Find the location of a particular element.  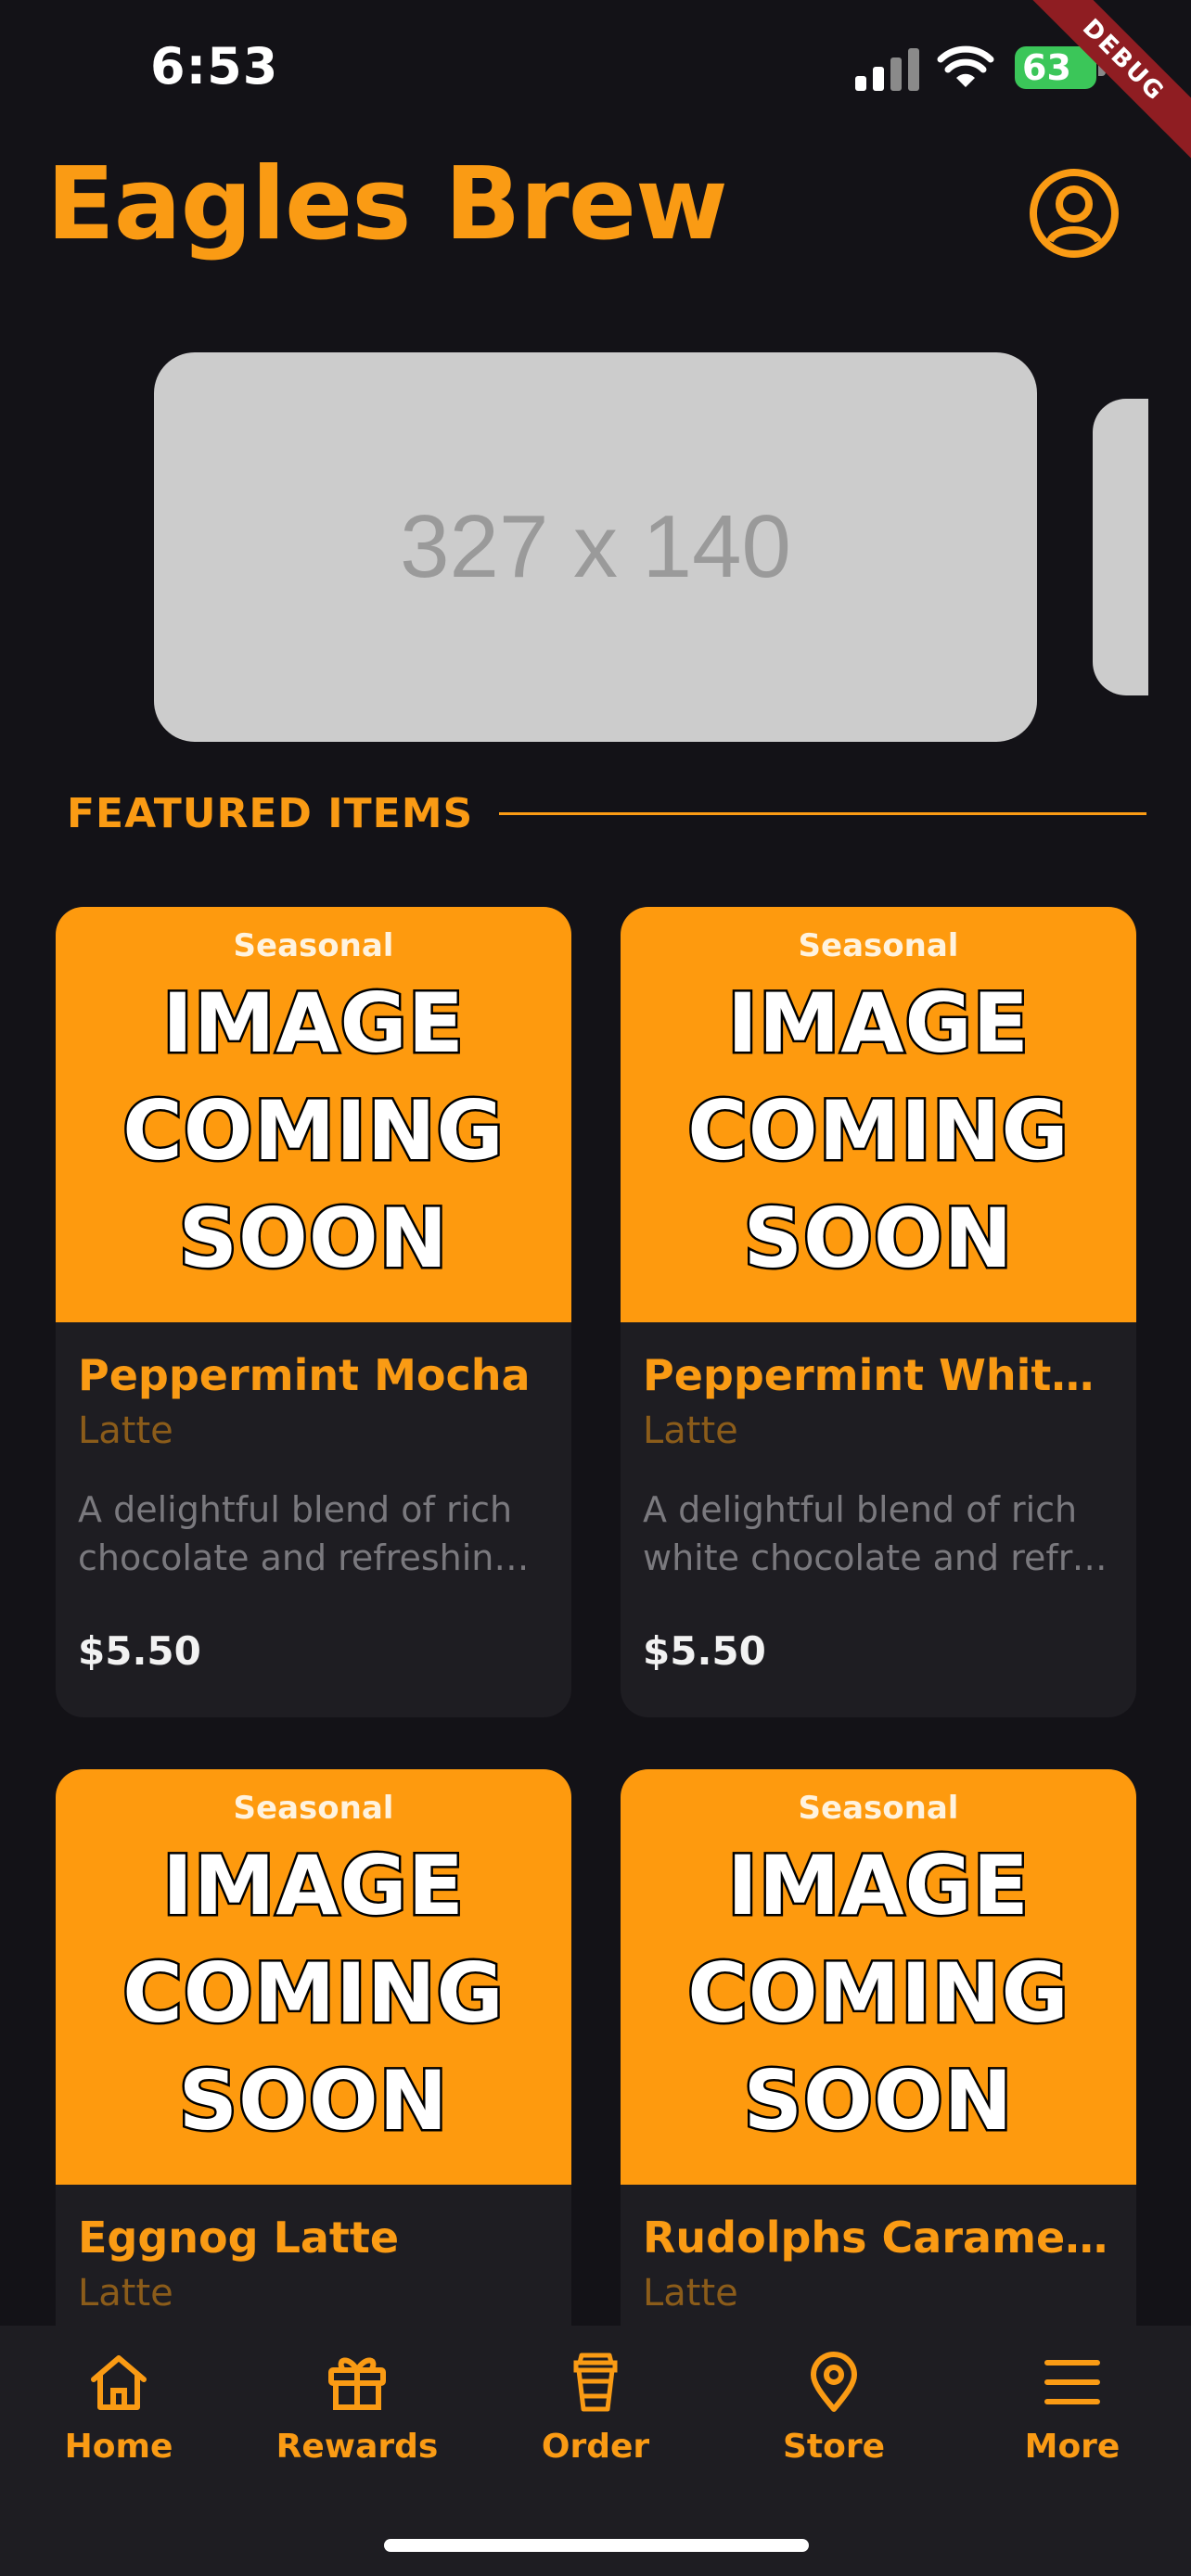

tab-label: Rewards is located at coordinates (357, 2447).